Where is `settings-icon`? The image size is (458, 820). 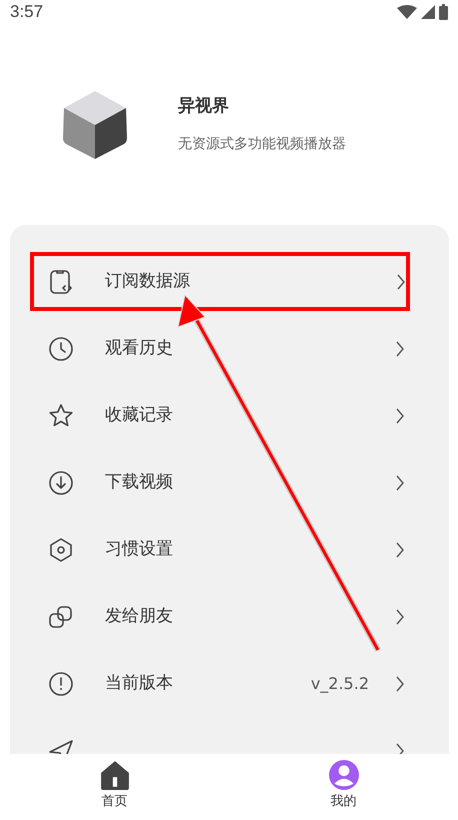 settings-icon is located at coordinates (61, 549).